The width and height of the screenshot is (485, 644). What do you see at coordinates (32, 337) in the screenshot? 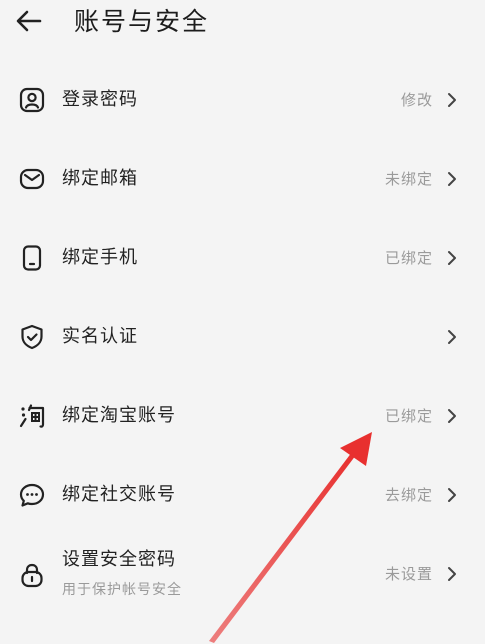
I see `shield-check-icon` at bounding box center [32, 337].